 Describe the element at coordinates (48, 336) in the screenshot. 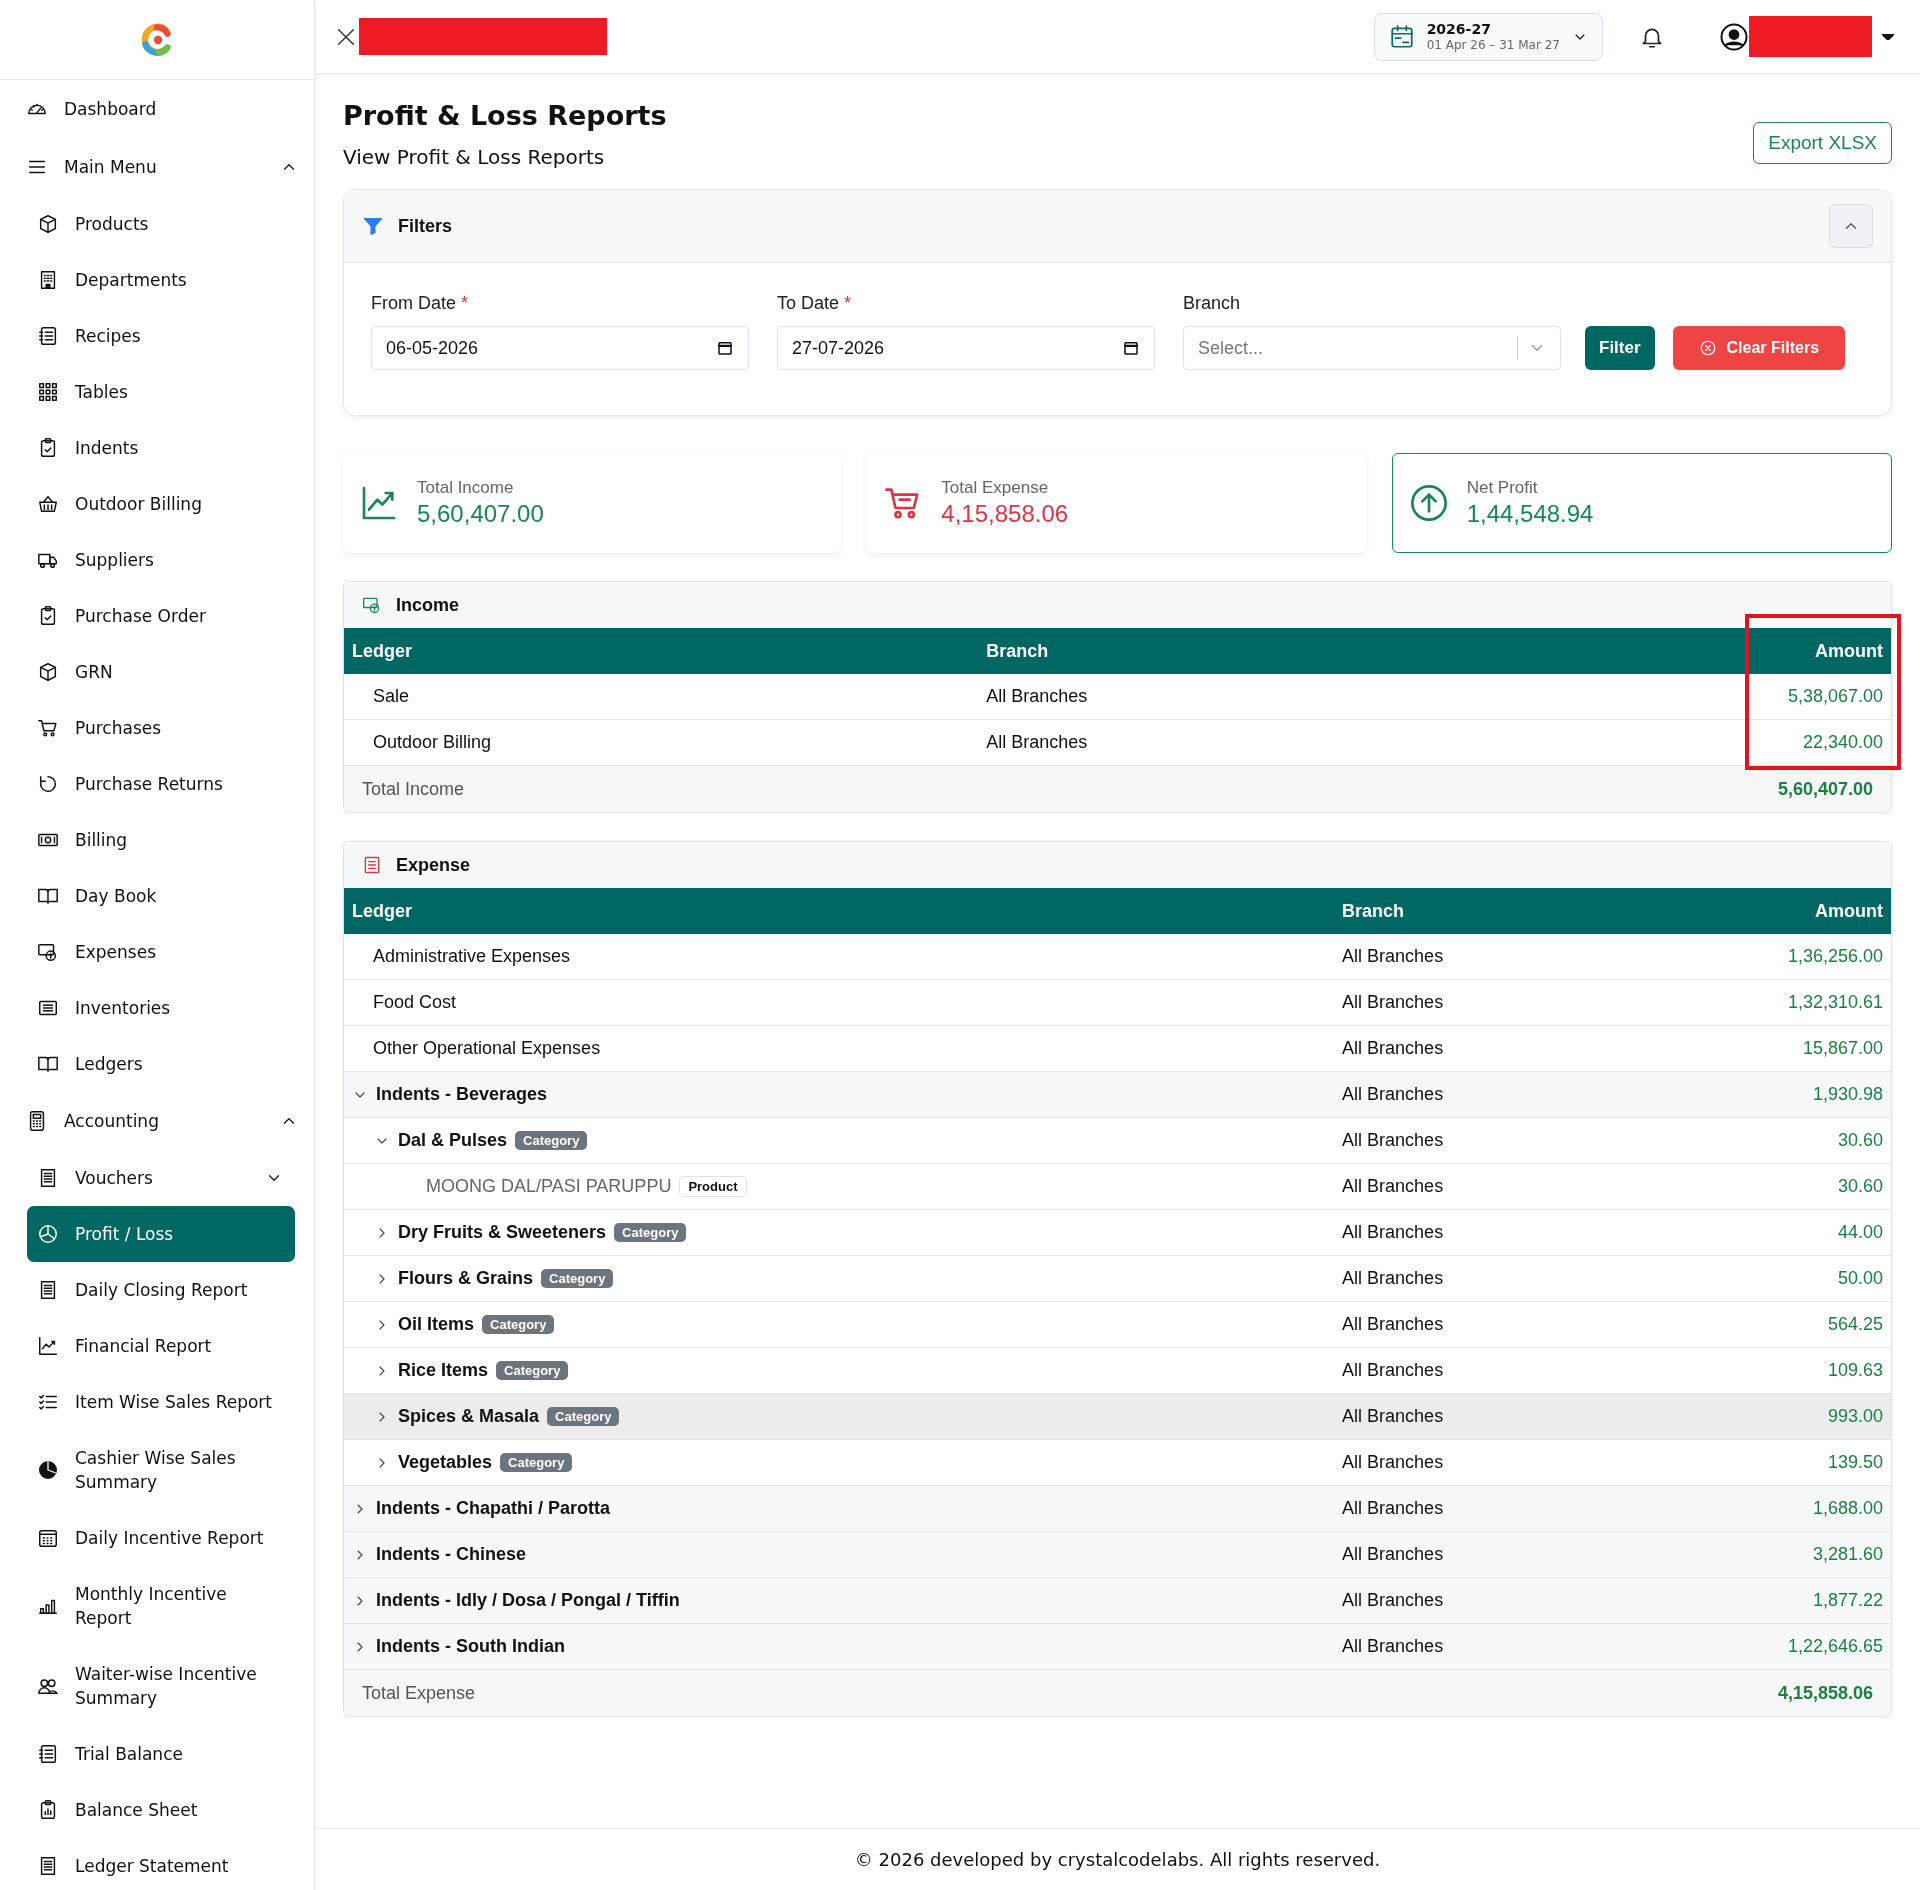

I see `list-document-icon` at that location.